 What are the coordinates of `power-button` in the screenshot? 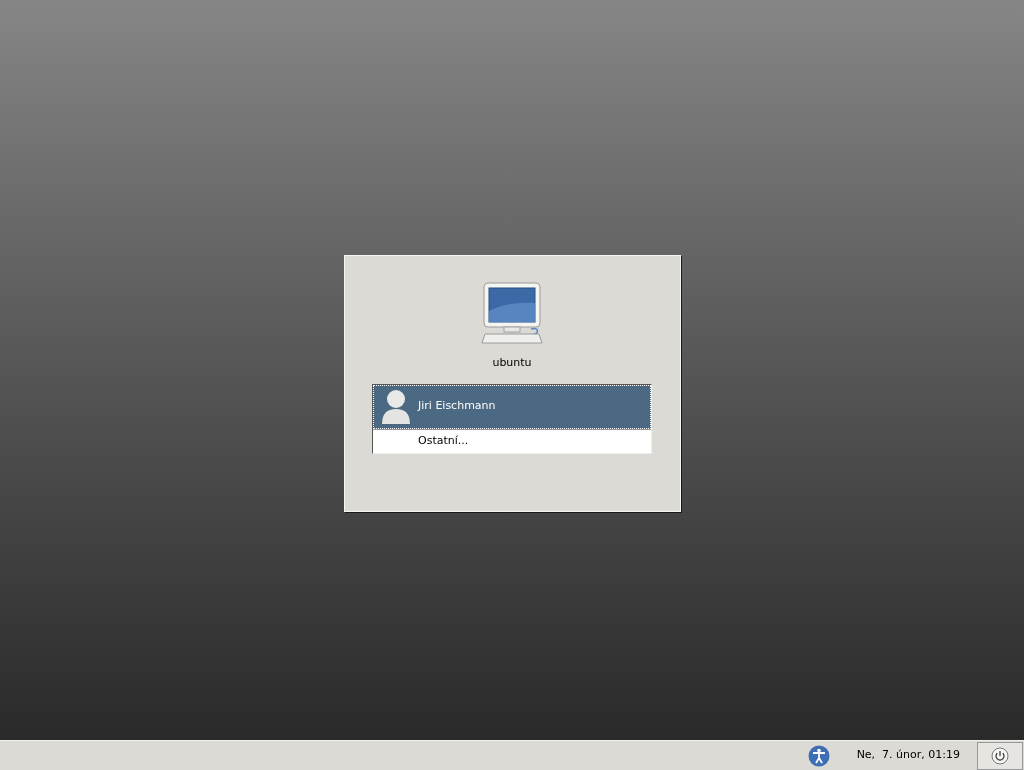 It's located at (1000, 755).